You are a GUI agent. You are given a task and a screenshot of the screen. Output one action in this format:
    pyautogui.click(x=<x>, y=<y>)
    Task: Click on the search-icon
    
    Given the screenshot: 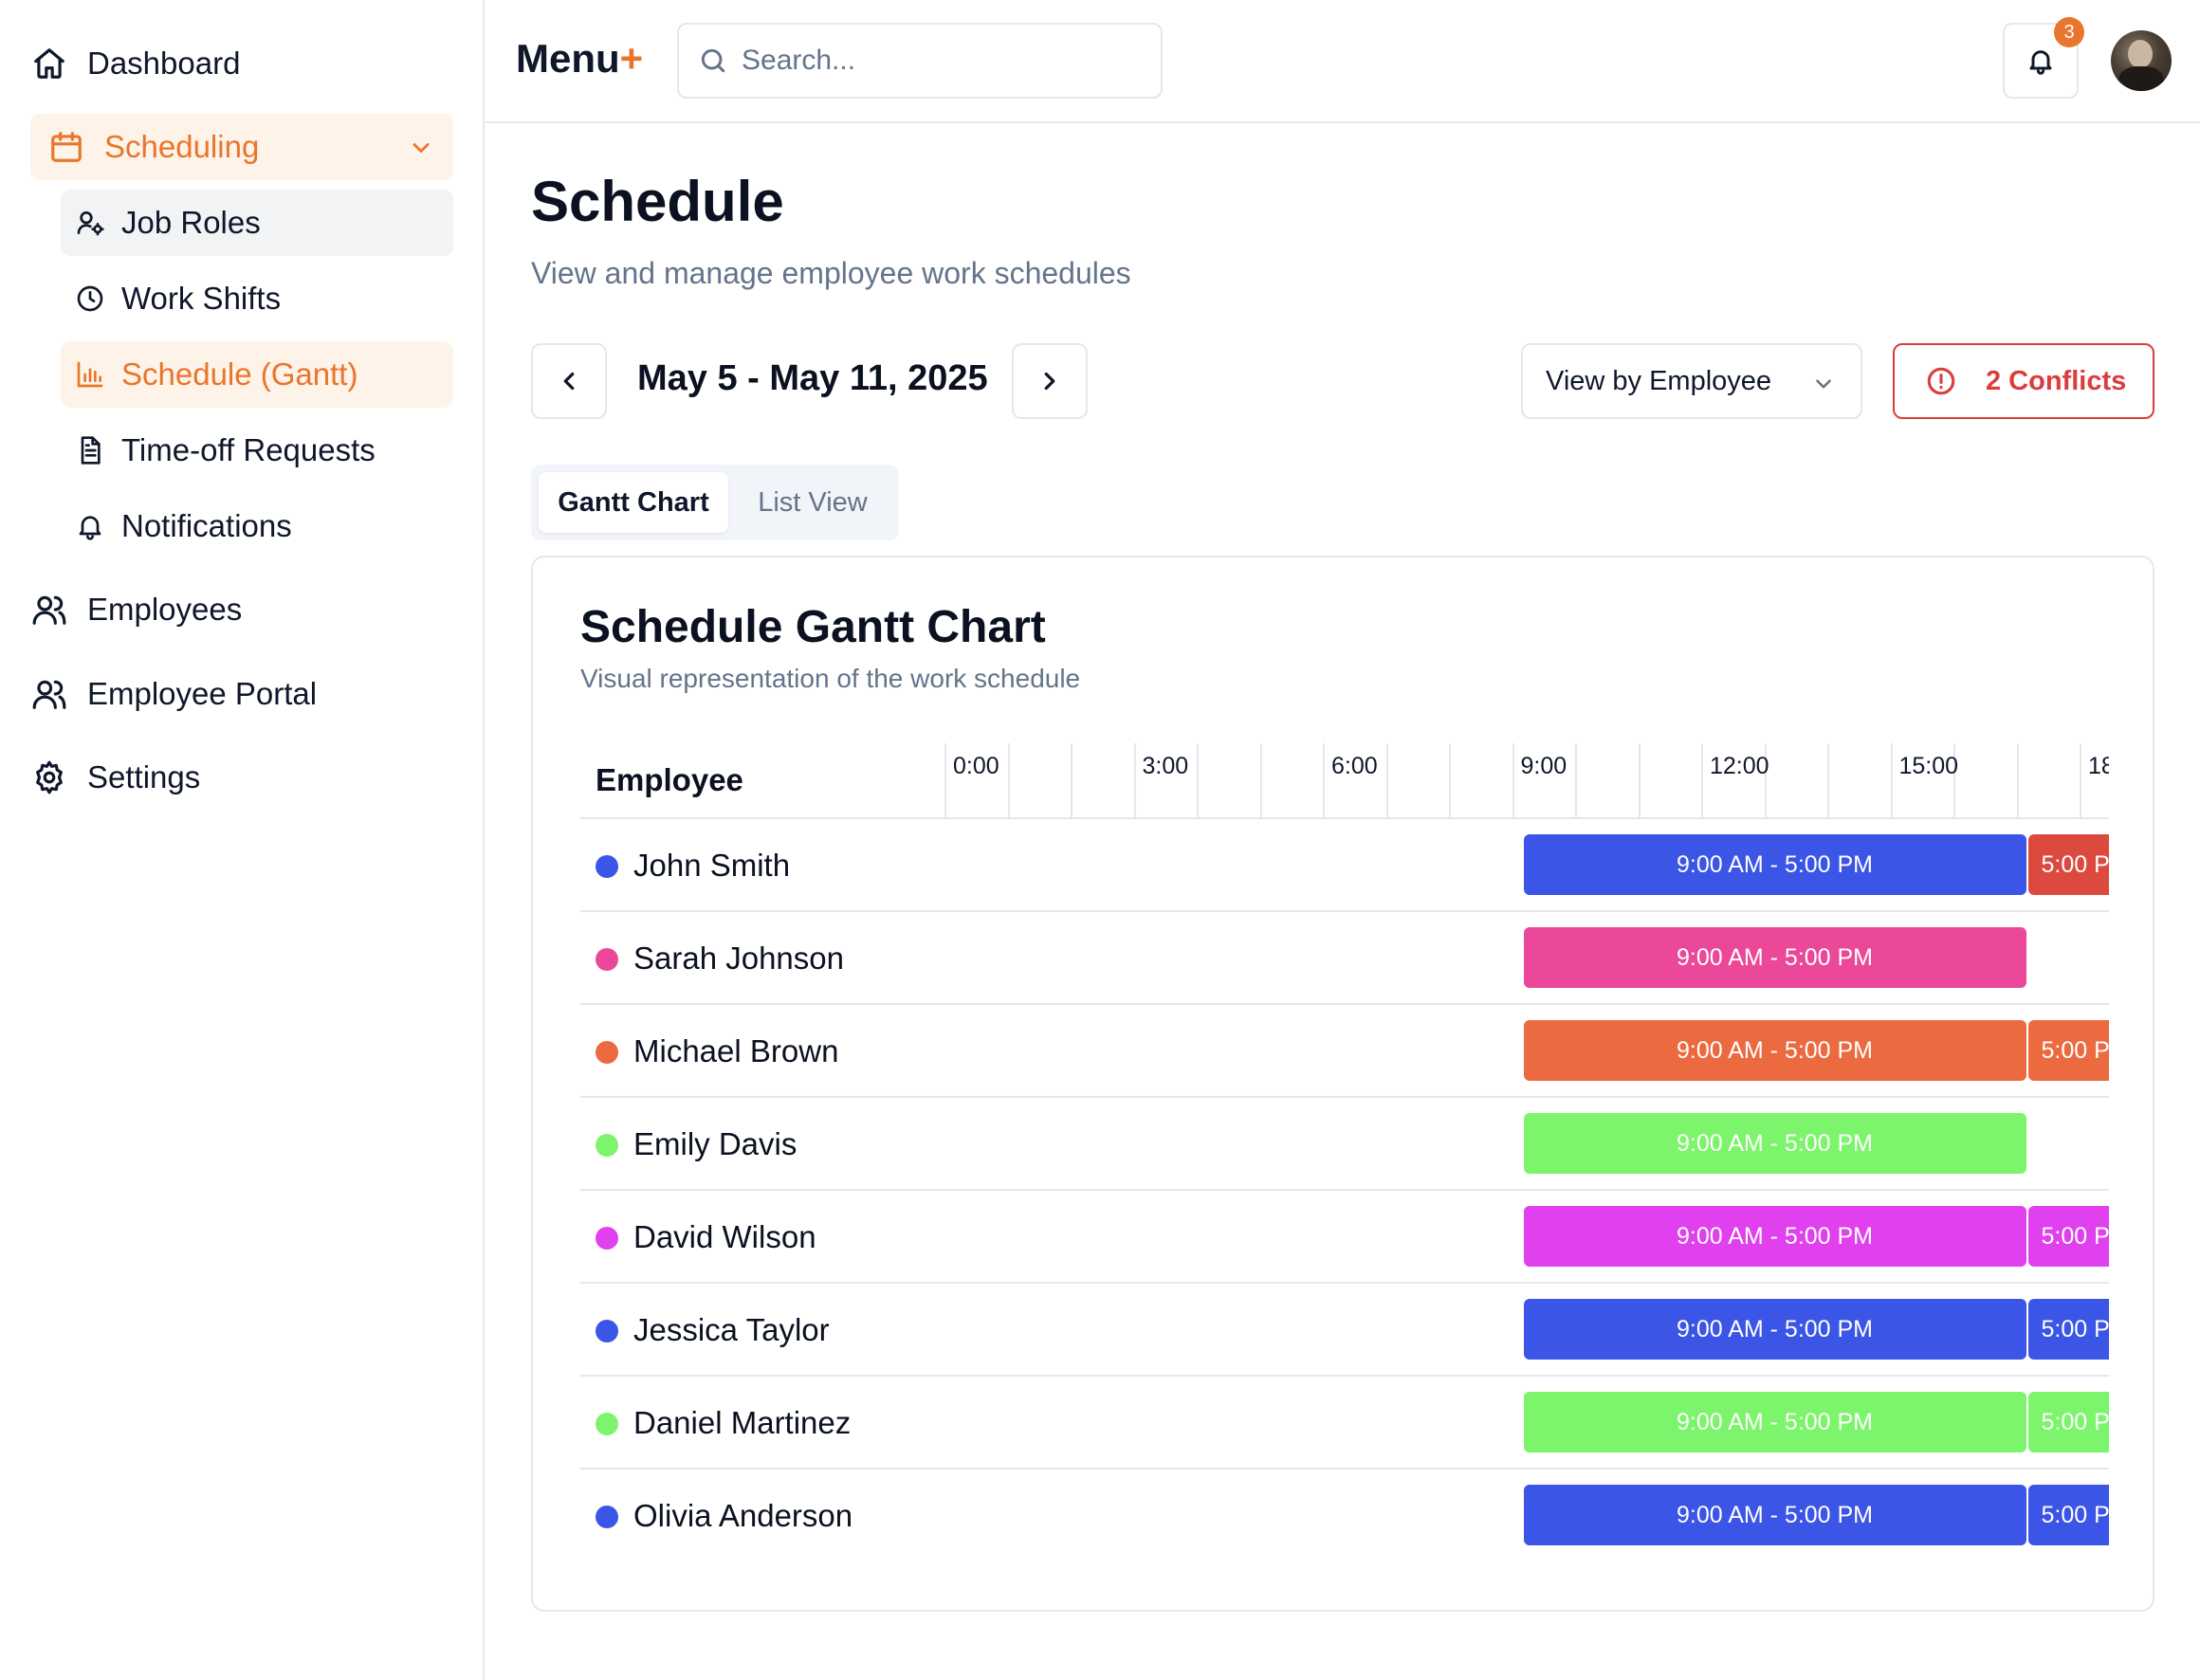 What is the action you would take?
    pyautogui.click(x=713, y=60)
    